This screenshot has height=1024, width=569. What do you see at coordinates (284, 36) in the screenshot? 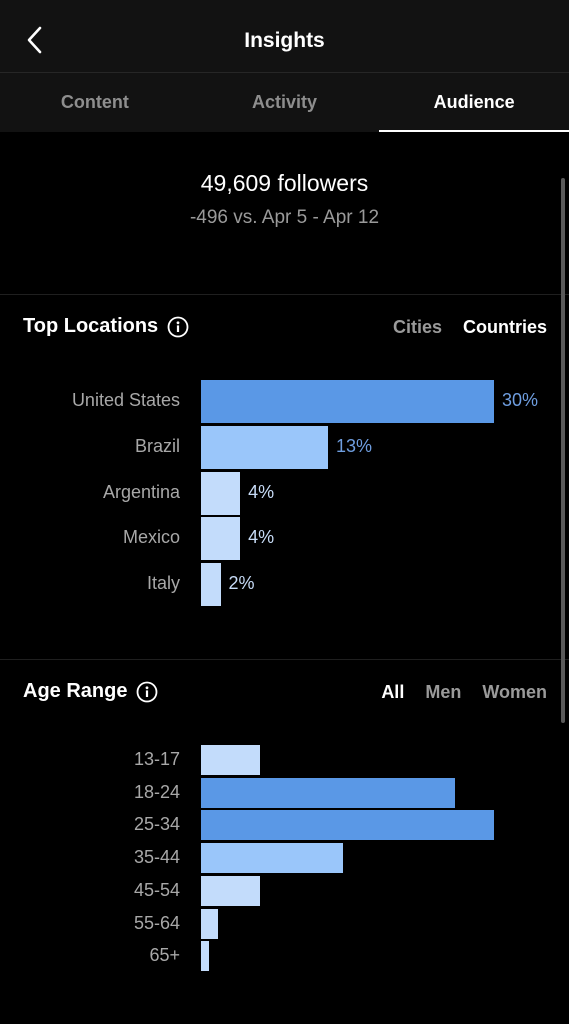
I see `header-bar` at bounding box center [284, 36].